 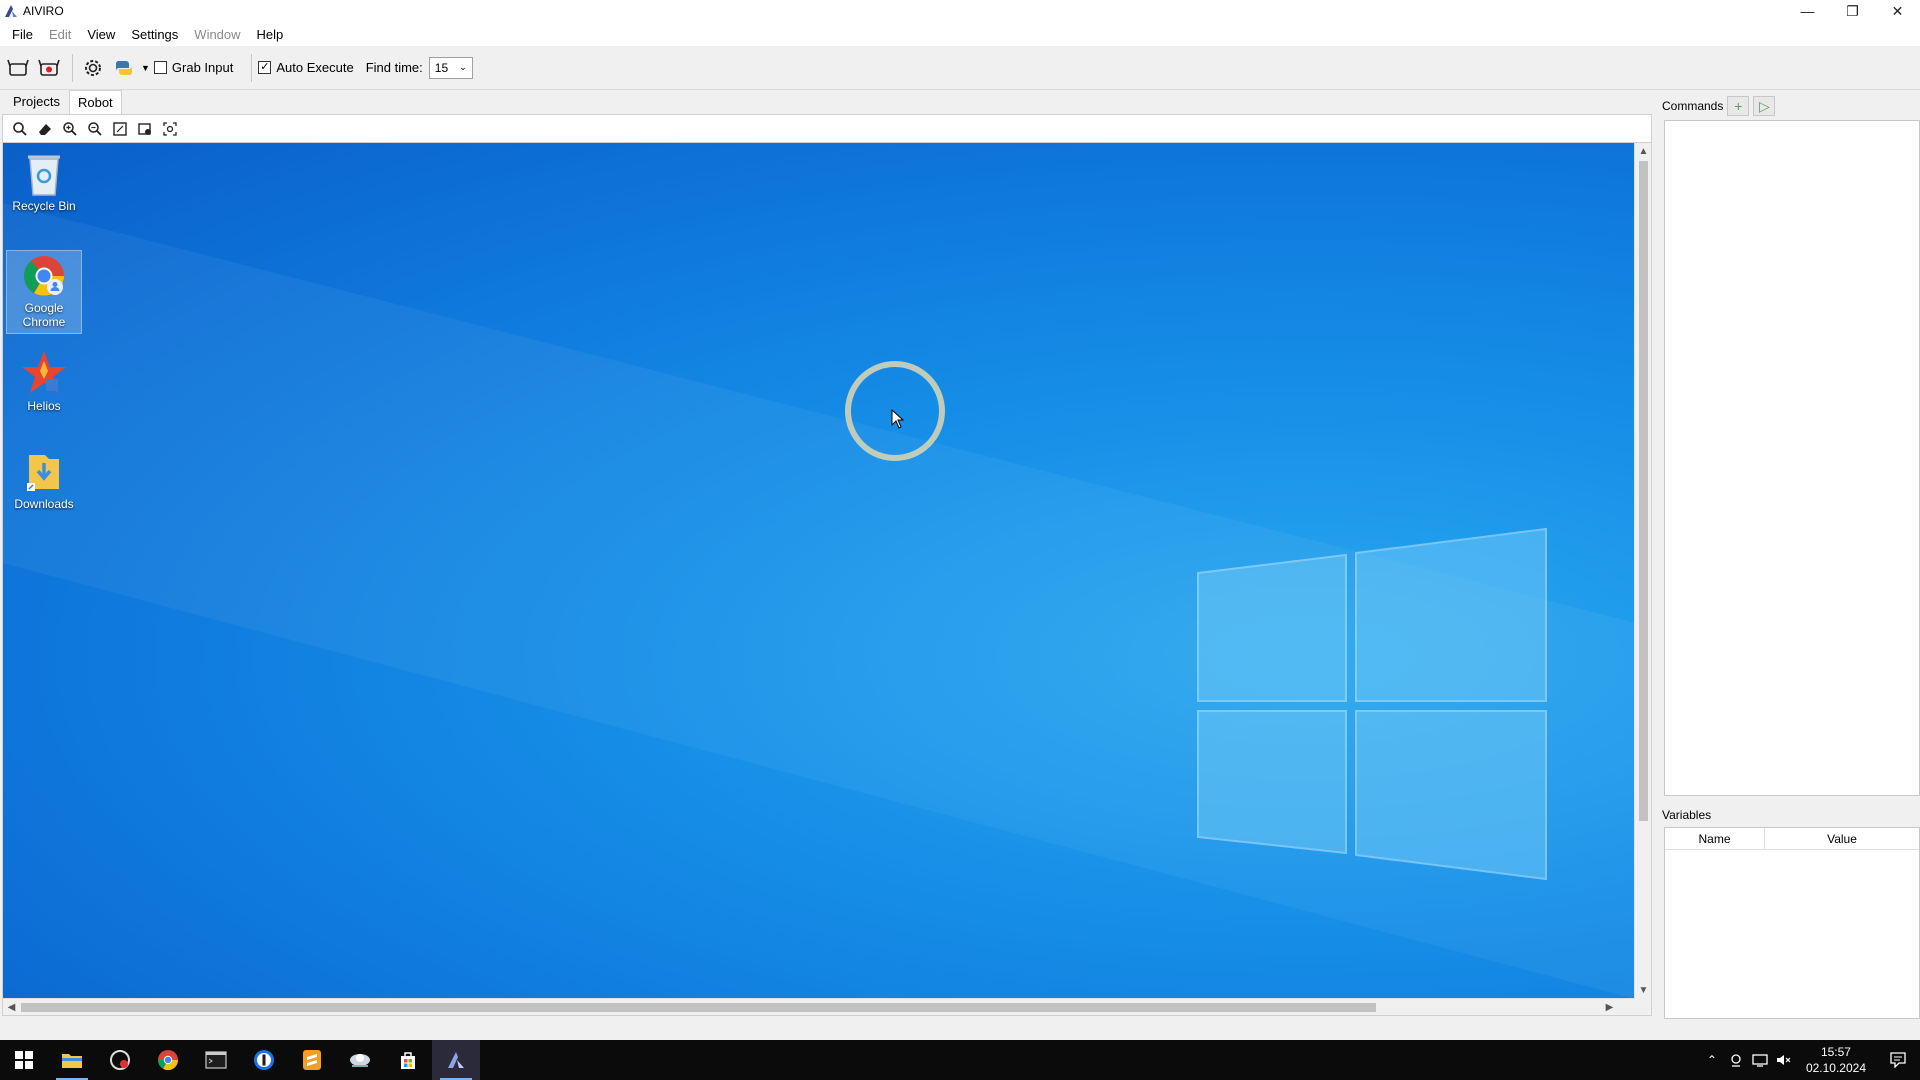 I want to click on desktop-icon-recycle-bin: Recycle Bin, so click(x=44, y=182).